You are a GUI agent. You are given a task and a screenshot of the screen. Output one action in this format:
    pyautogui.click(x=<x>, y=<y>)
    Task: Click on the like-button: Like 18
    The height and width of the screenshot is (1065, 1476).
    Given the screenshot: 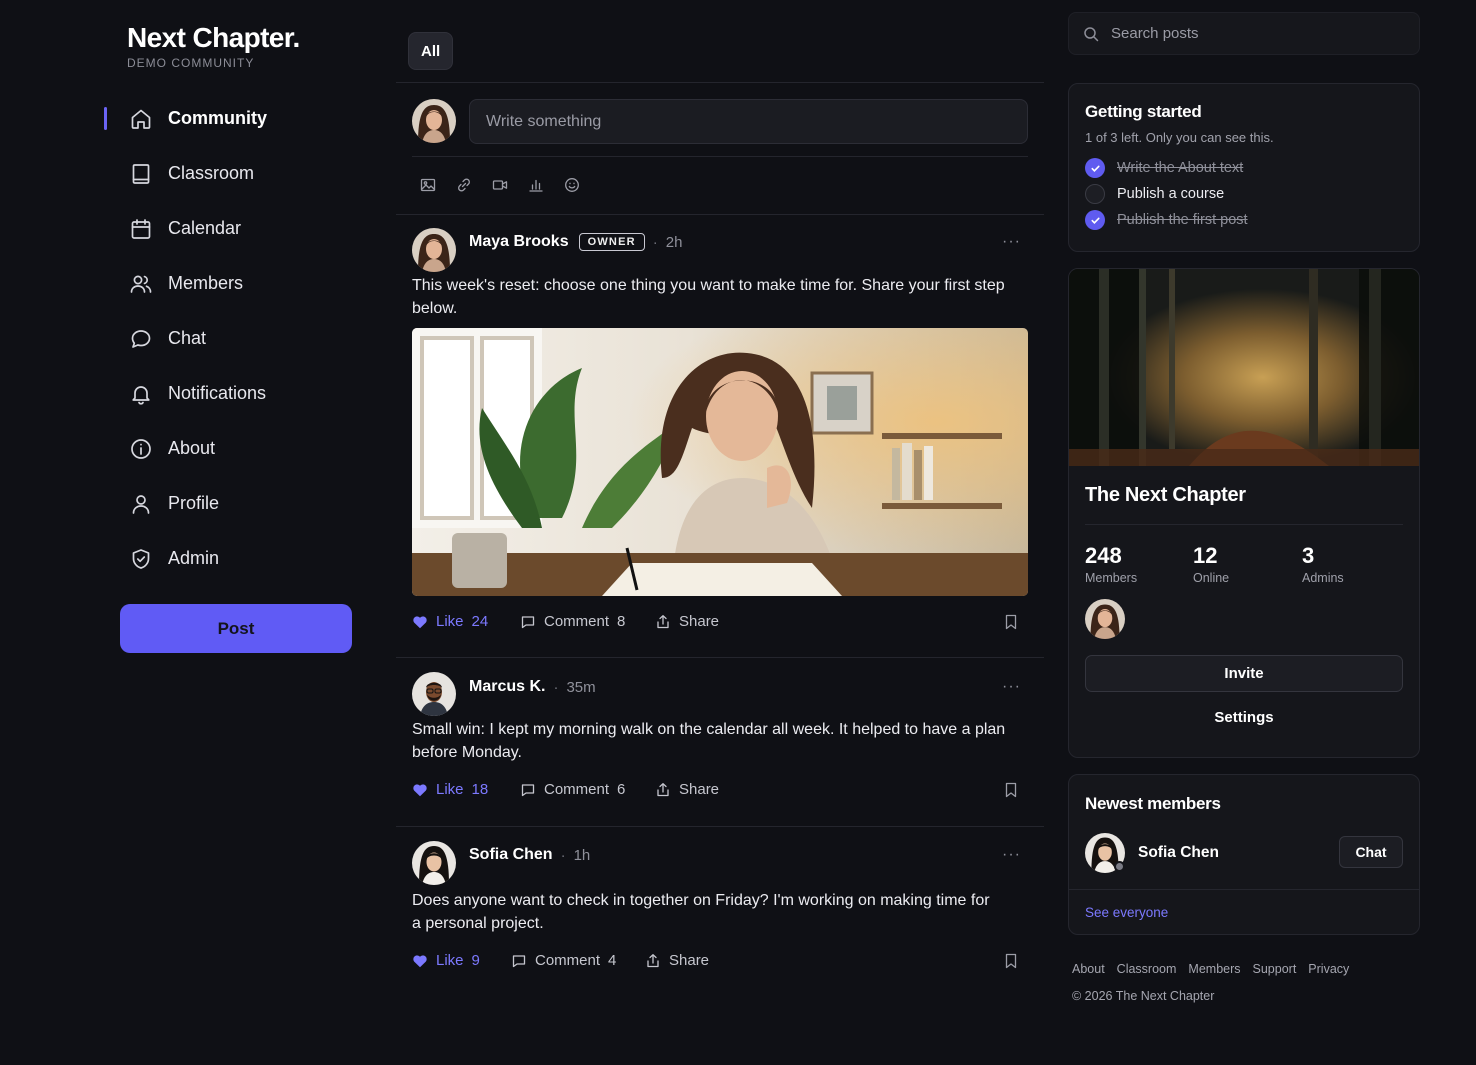 What is the action you would take?
    pyautogui.click(x=450, y=789)
    